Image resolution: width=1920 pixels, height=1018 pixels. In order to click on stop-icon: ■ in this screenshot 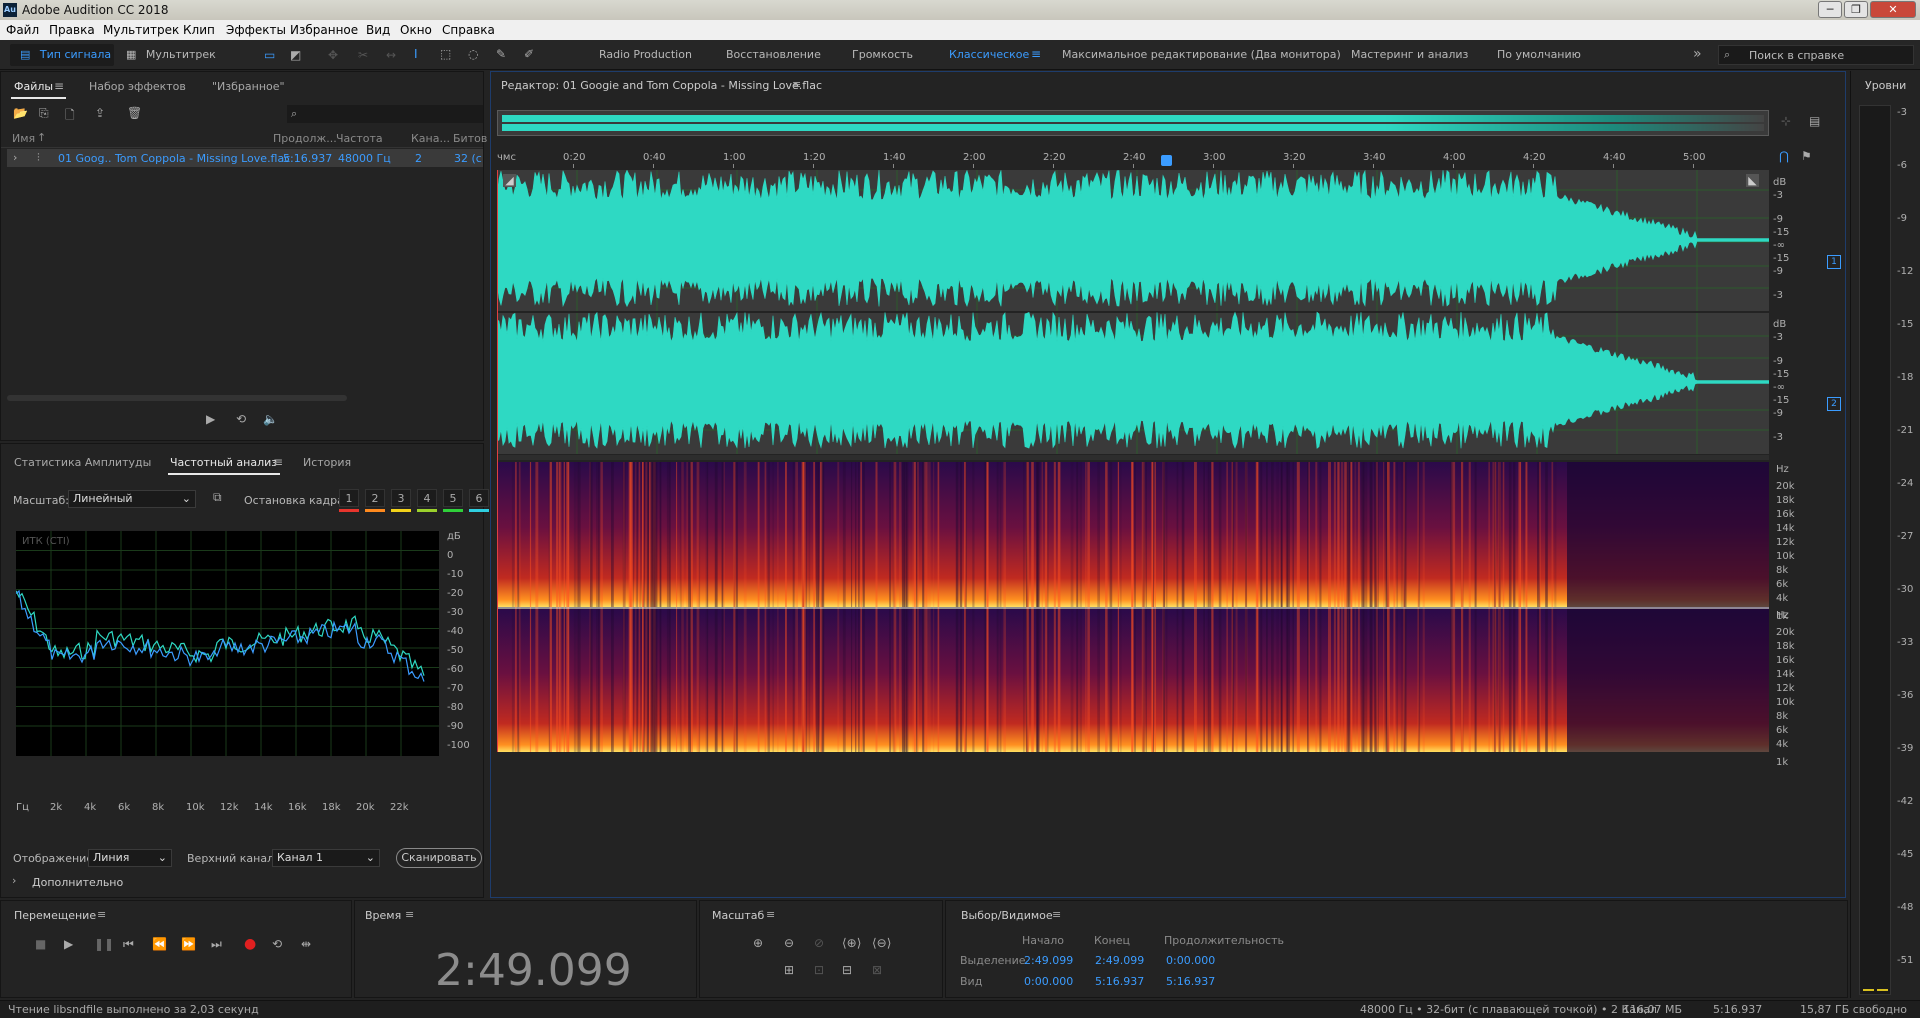, I will do `click(40, 944)`.